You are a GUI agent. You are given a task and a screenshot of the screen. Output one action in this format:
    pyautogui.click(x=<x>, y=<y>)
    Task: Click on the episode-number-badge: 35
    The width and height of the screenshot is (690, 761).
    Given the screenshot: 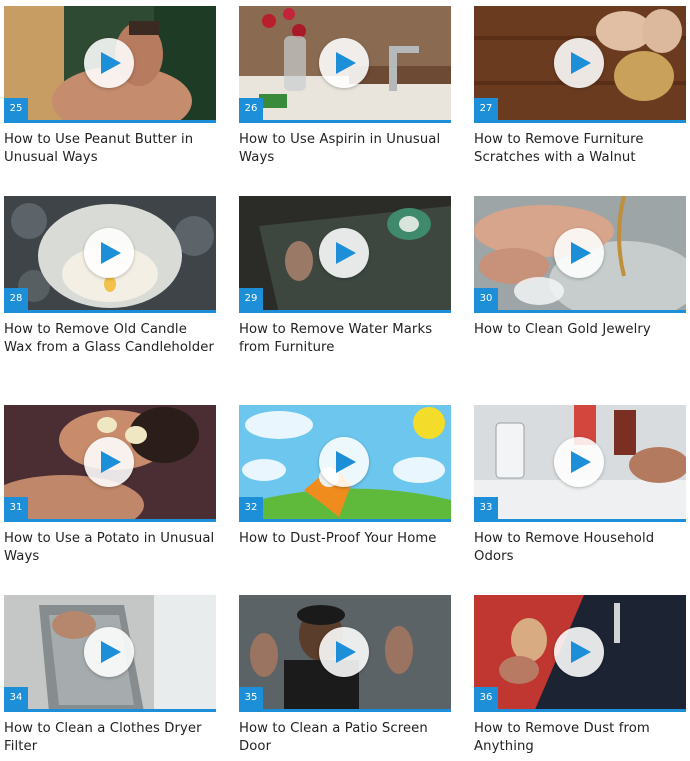 What is the action you would take?
    pyautogui.click(x=251, y=698)
    